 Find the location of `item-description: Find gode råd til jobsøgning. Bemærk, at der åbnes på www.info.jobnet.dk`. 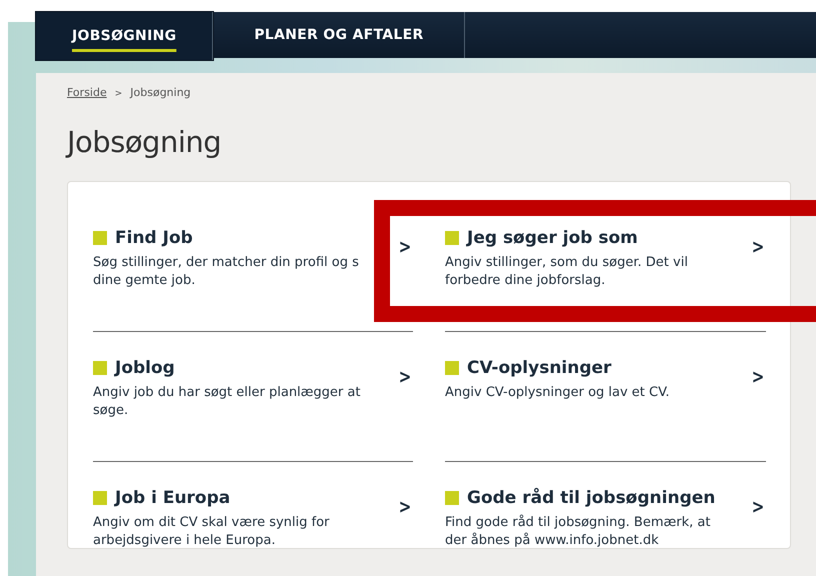

item-description: Find gode råd til jobsøgning. Bemærk, at der åbnes på www.info.jobnet.dk is located at coordinates (578, 532).